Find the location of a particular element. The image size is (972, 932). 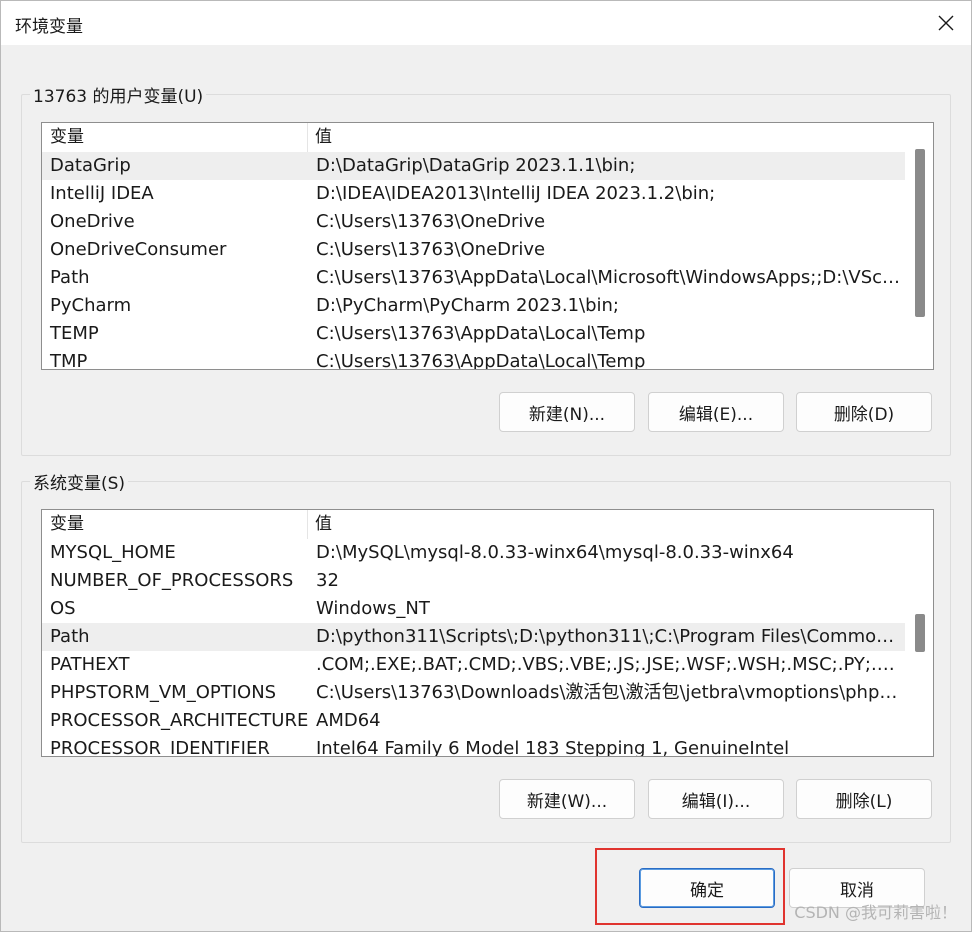

list-row: OneDriveConsumer C:\Users\13763\OneDrive is located at coordinates (473, 250).